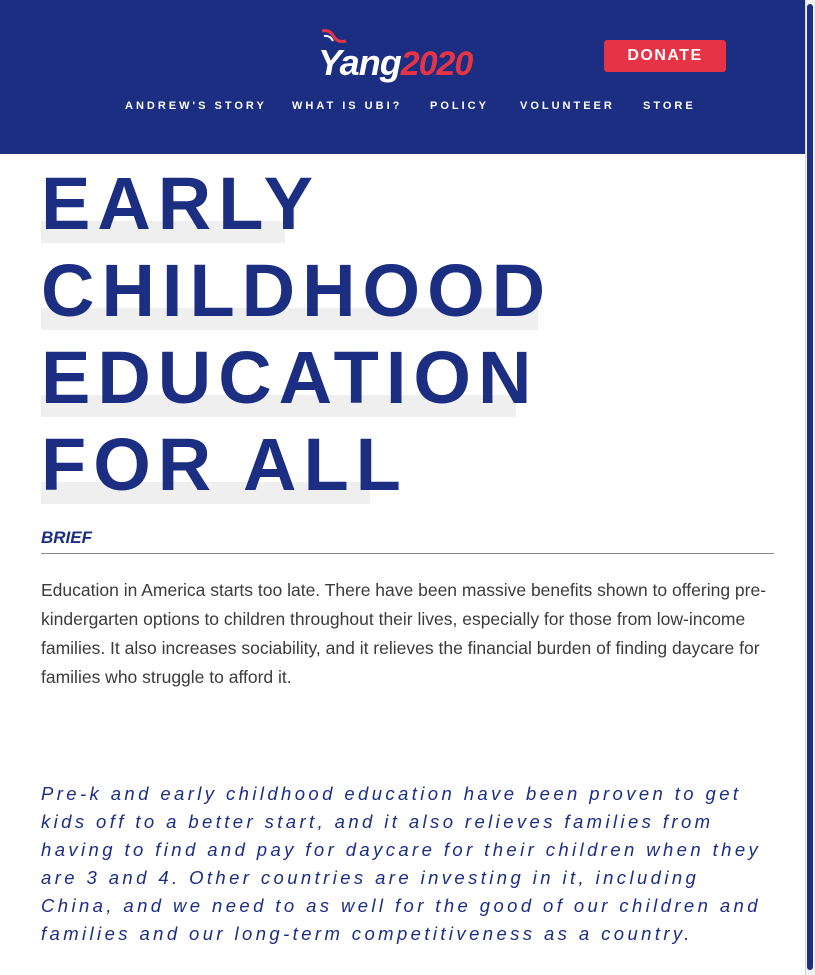  Describe the element at coordinates (297, 290) in the screenshot. I see `title-line-2: CHILDHOOD` at that location.